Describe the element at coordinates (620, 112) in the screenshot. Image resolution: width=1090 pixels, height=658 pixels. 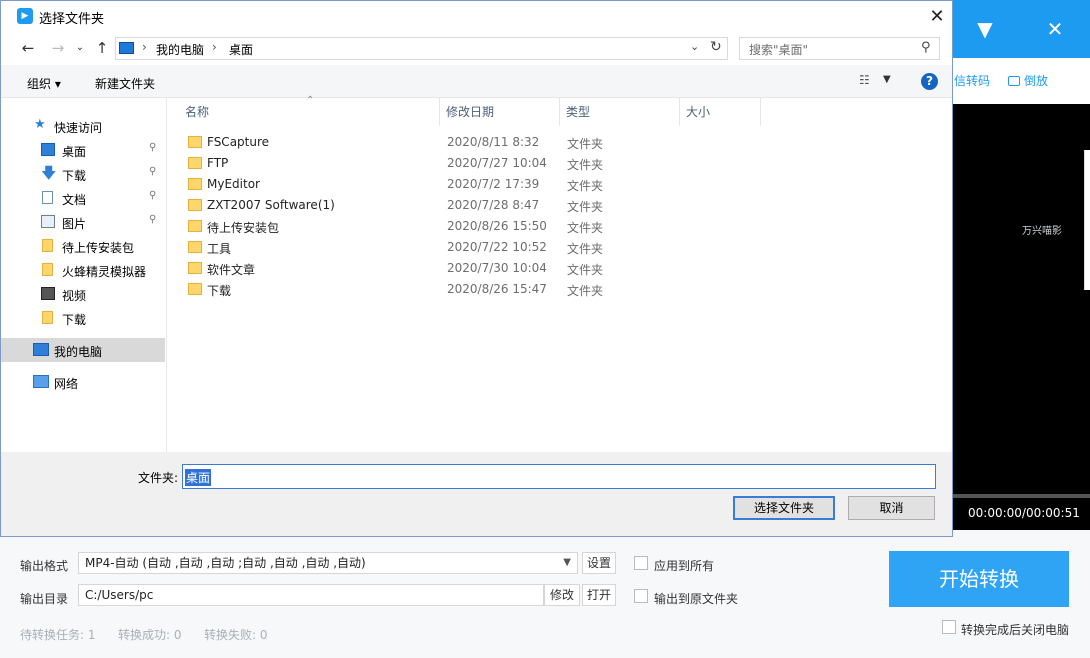
I see `column-header-type: 类型` at that location.